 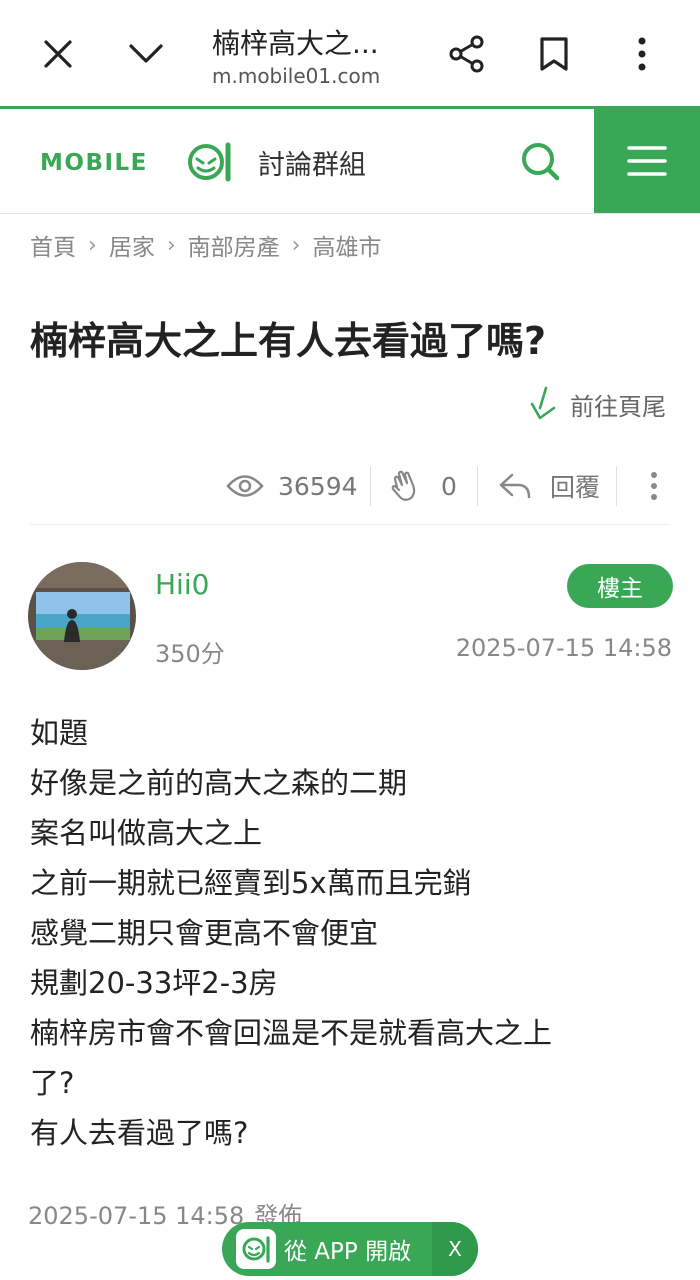 What do you see at coordinates (219, 783) in the screenshot?
I see `post-line: 好像是之前的高大之森的二期` at bounding box center [219, 783].